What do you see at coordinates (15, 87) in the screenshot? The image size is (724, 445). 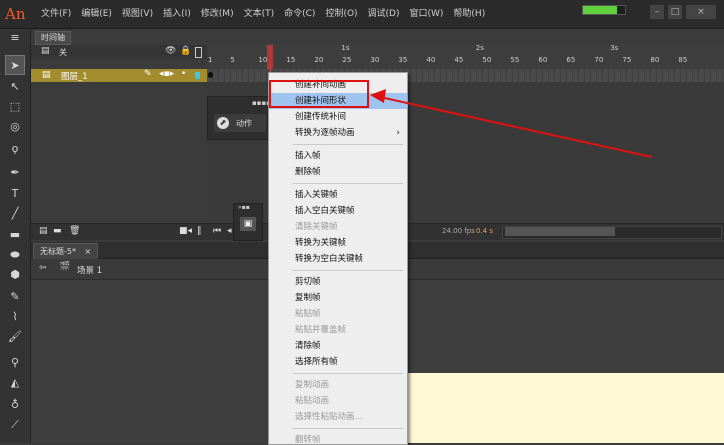 I see `subselection-icon: ↖` at bounding box center [15, 87].